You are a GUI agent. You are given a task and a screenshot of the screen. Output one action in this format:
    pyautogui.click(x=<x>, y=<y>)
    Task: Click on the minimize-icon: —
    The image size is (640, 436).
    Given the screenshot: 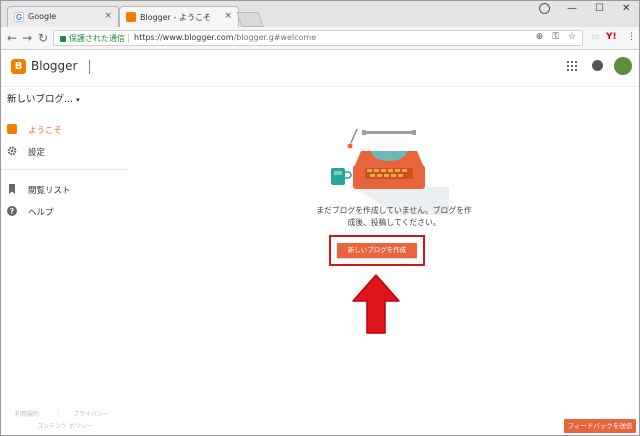 What is the action you would take?
    pyautogui.click(x=572, y=8)
    